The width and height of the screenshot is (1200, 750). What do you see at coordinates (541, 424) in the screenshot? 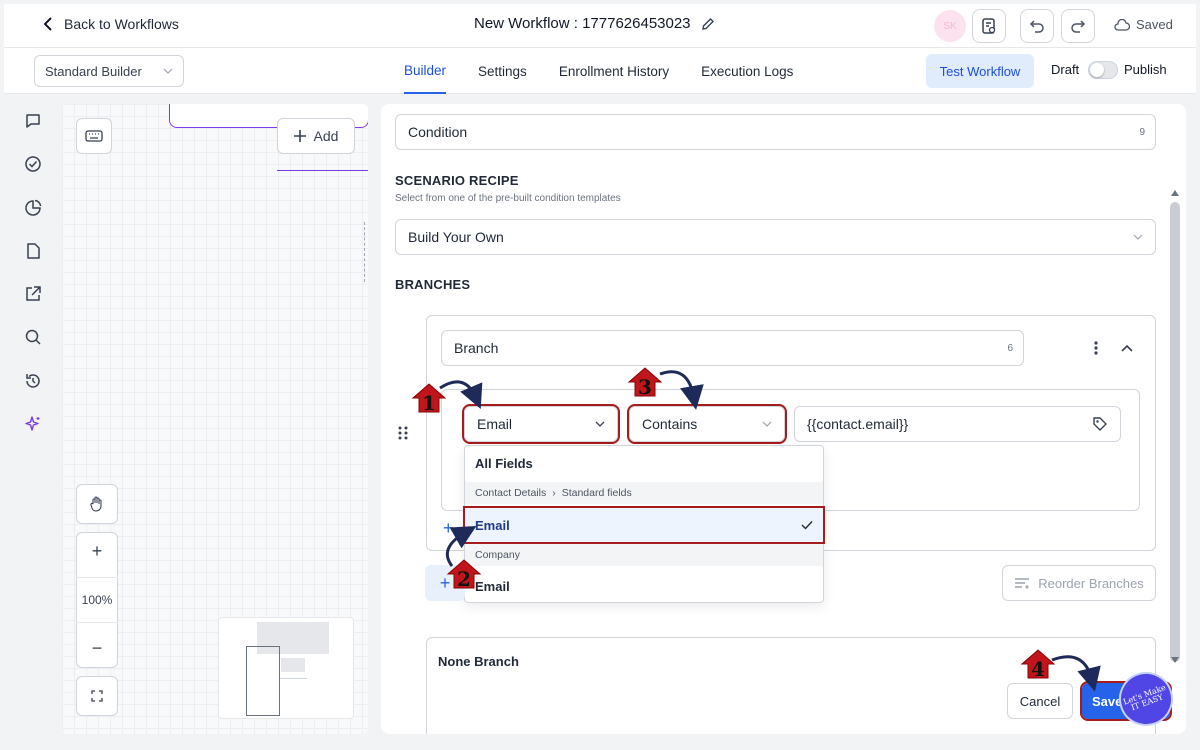
I see `field-select: Email` at bounding box center [541, 424].